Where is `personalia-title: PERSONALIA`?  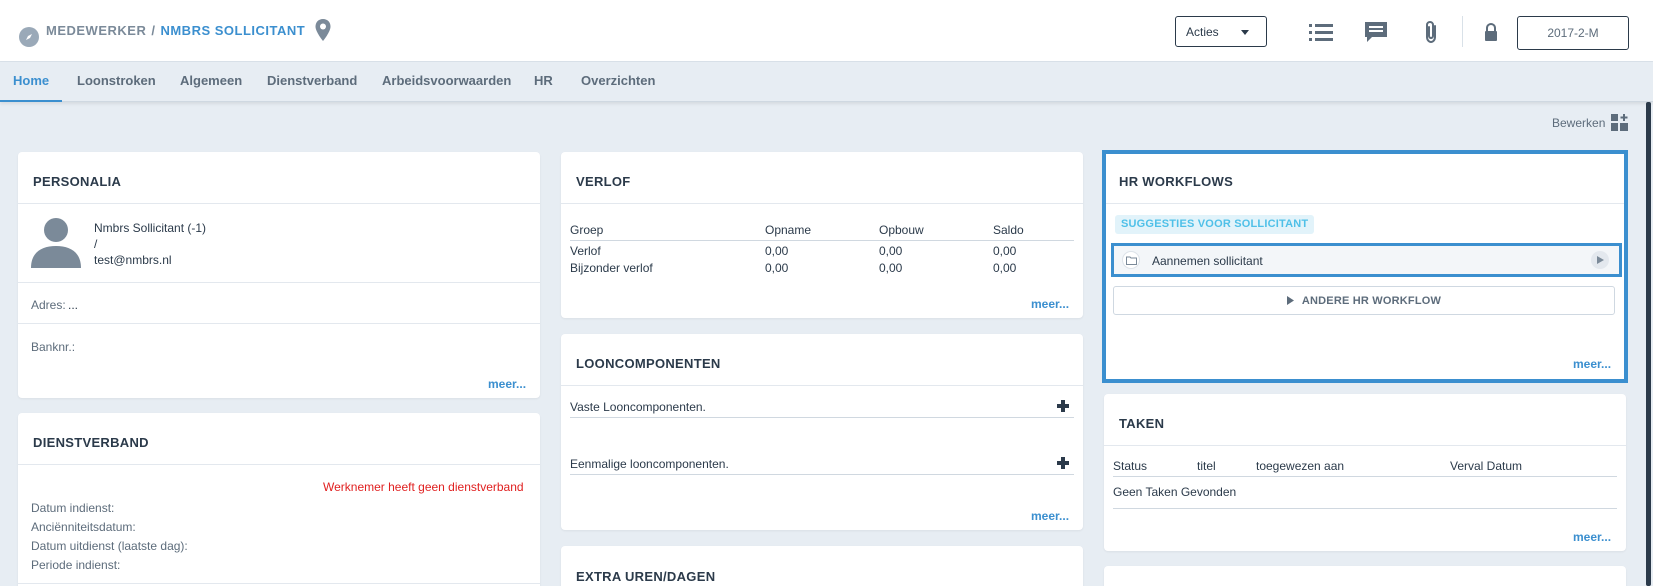
personalia-title: PERSONALIA is located at coordinates (77, 181).